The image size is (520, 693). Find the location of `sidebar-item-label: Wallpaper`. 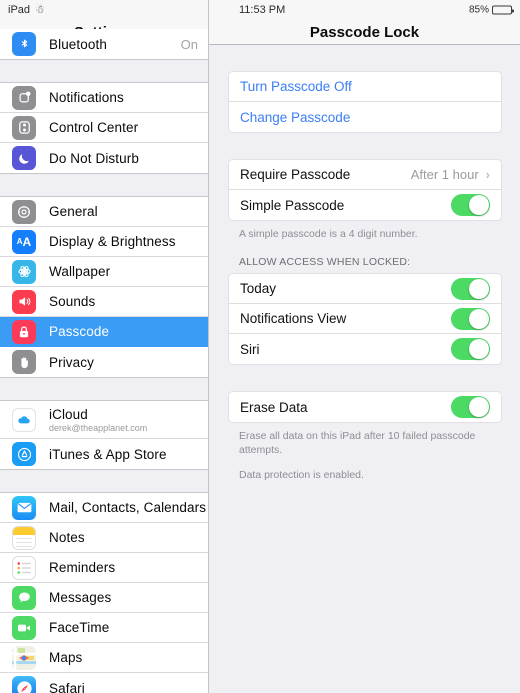

sidebar-item-label: Wallpaper is located at coordinates (80, 271).